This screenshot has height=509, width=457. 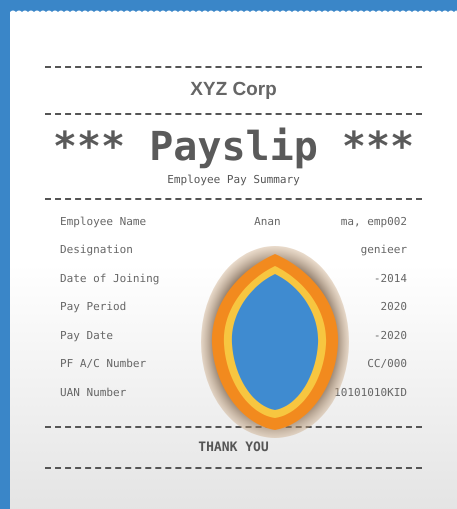 I want to click on field-value: -2014, so click(x=390, y=278).